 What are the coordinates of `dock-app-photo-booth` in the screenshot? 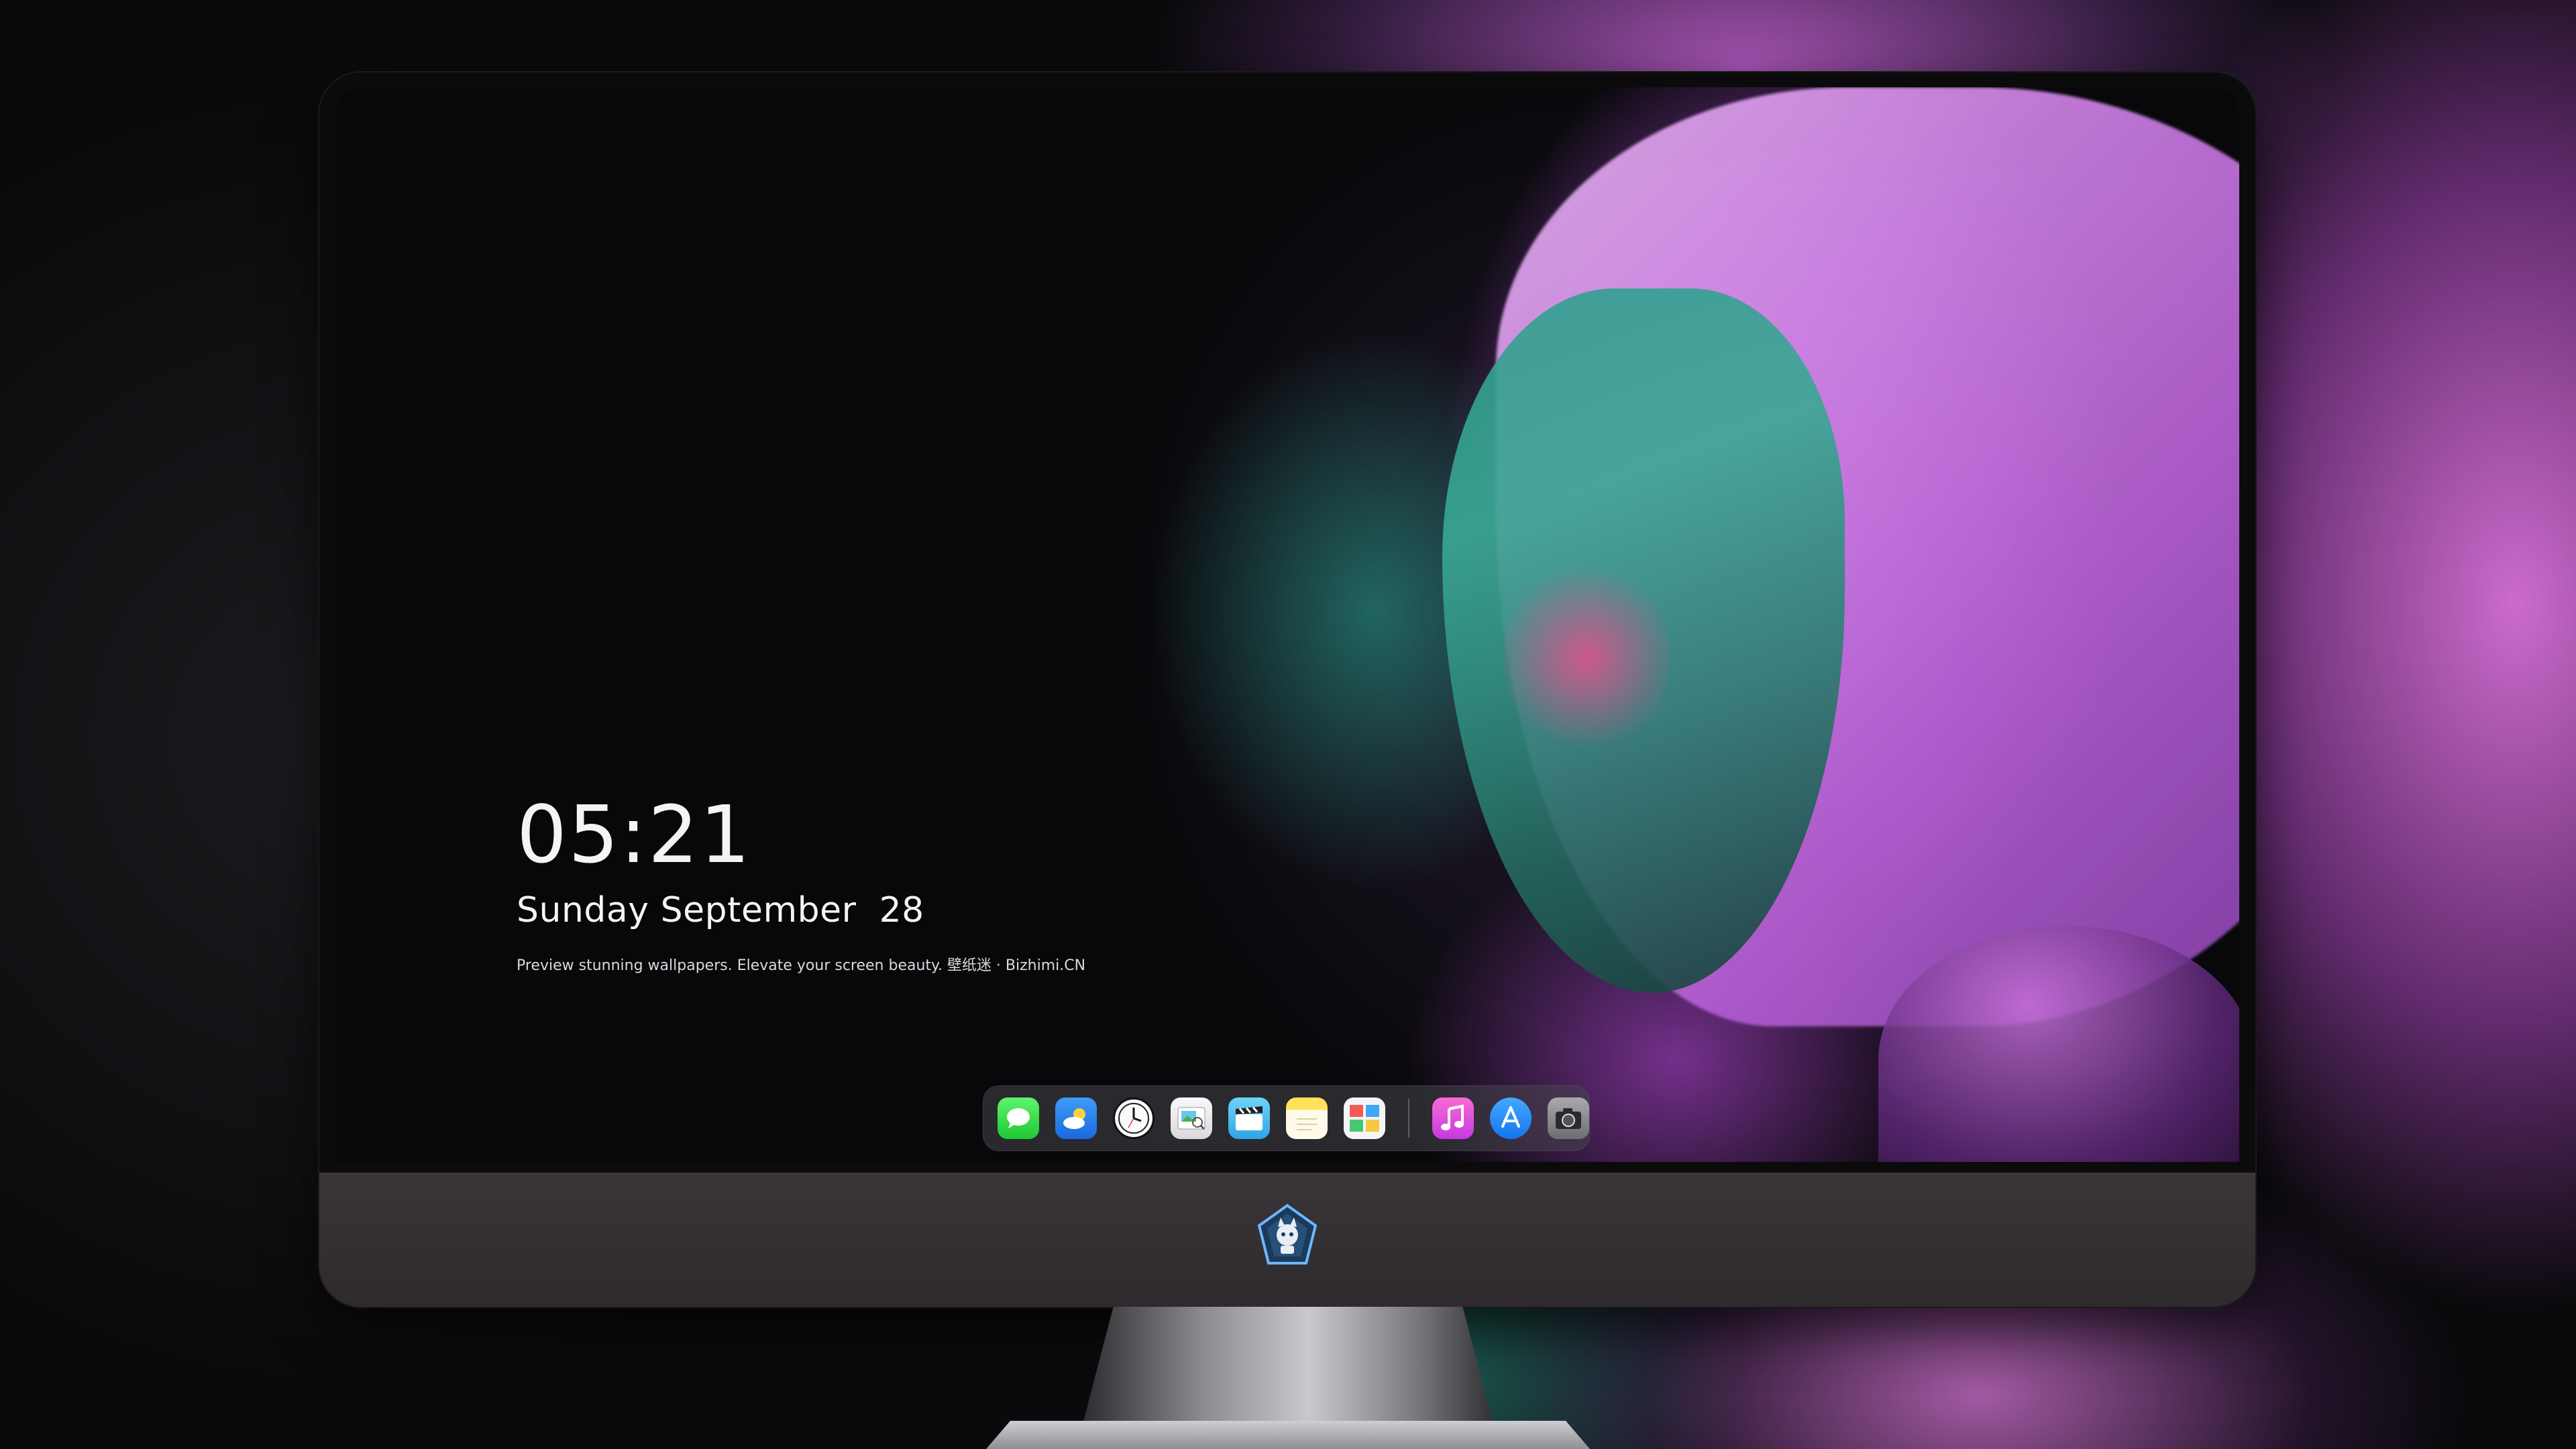 It's located at (1364, 1118).